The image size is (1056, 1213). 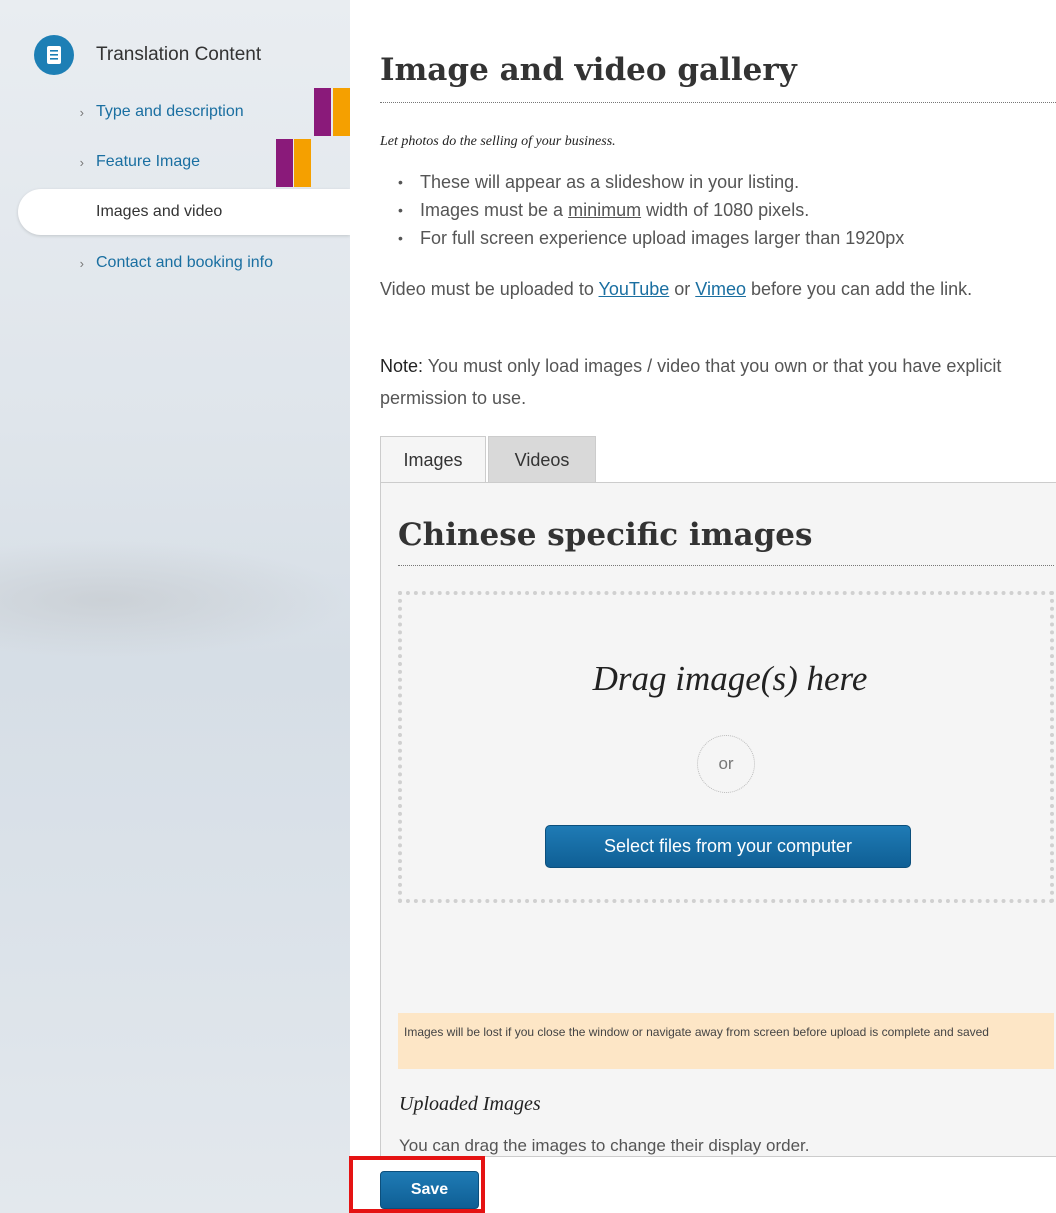 I want to click on sidebar-title: Translation Content, so click(x=179, y=54).